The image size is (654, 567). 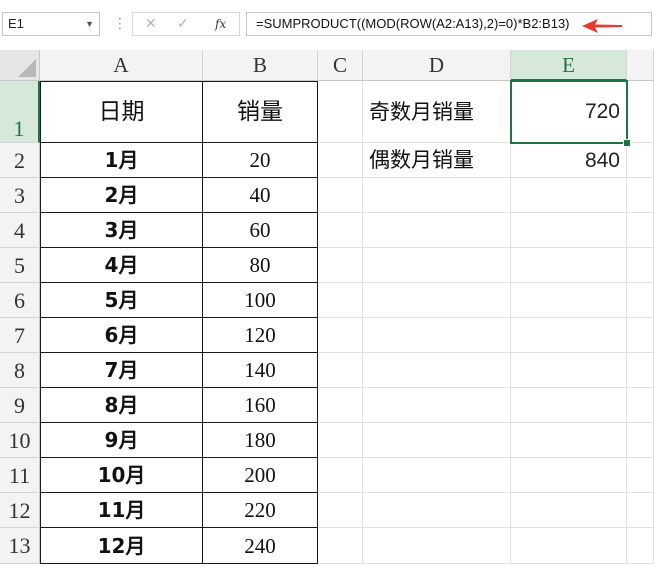 I want to click on cell-f2, so click(x=640, y=160).